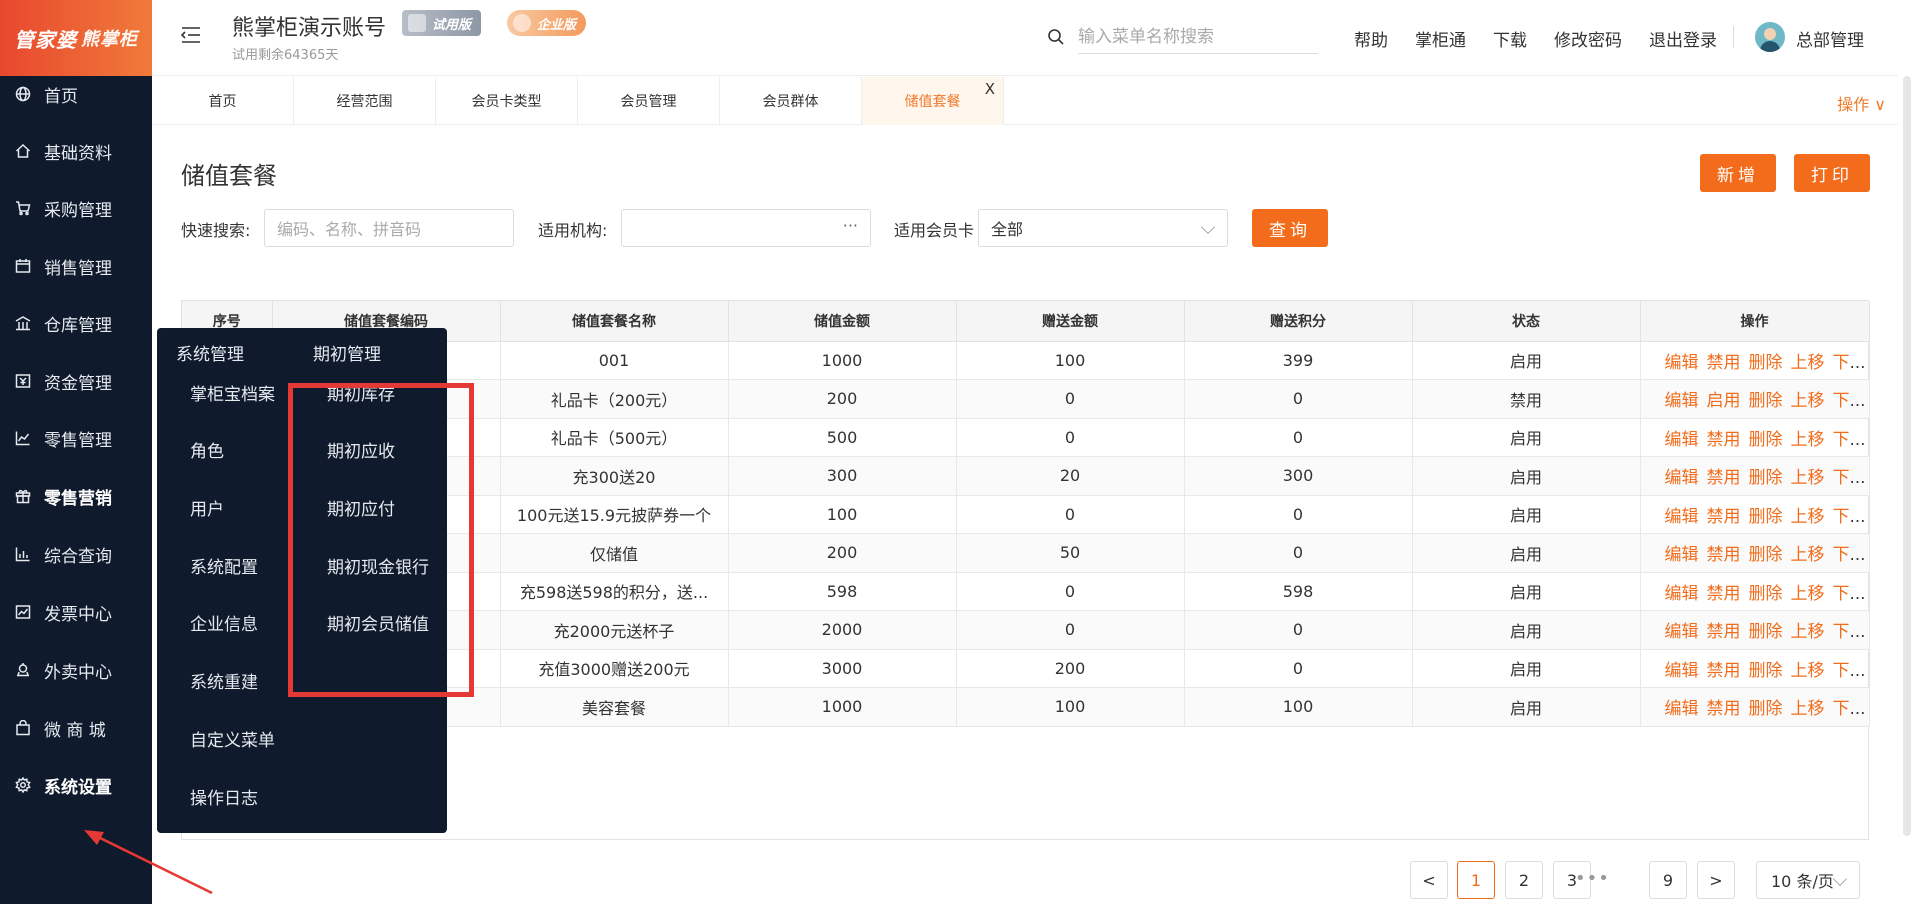 Image resolution: width=1916 pixels, height=904 pixels. Describe the element at coordinates (1832, 173) in the screenshot. I see `print-button: 打印` at that location.